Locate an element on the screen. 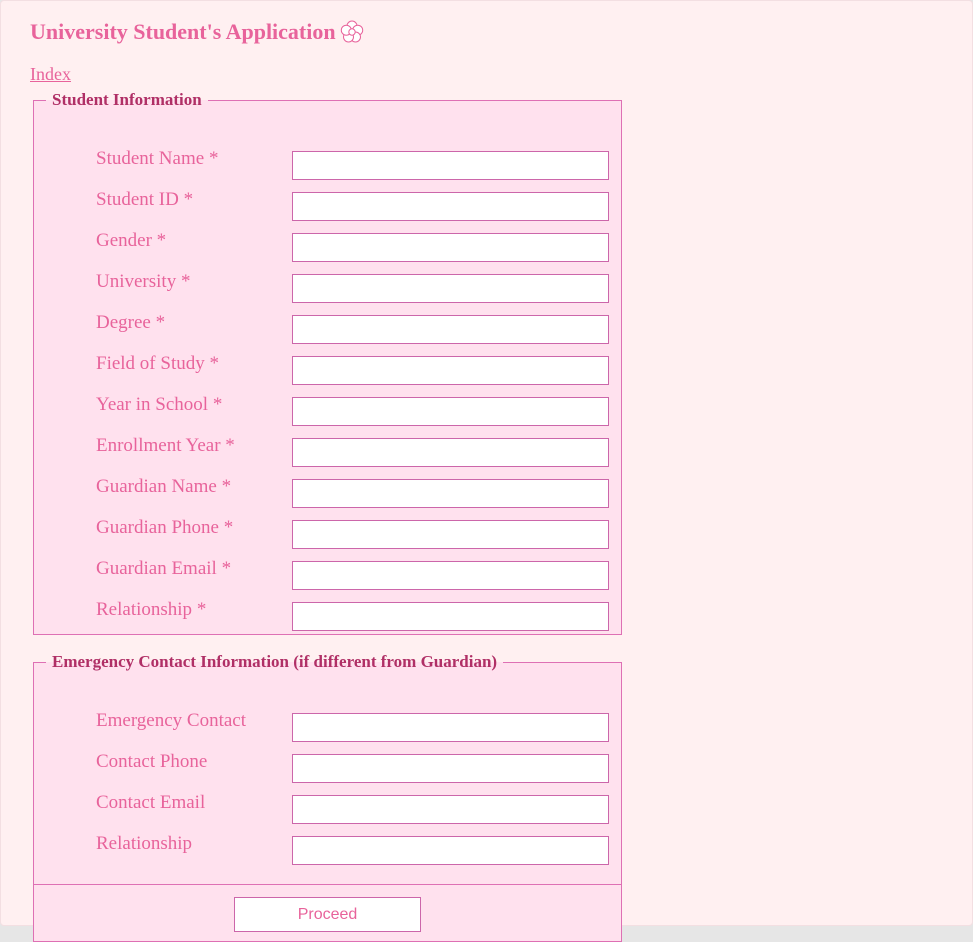  field-label-text: Emergency Contact is located at coordinates (171, 720).